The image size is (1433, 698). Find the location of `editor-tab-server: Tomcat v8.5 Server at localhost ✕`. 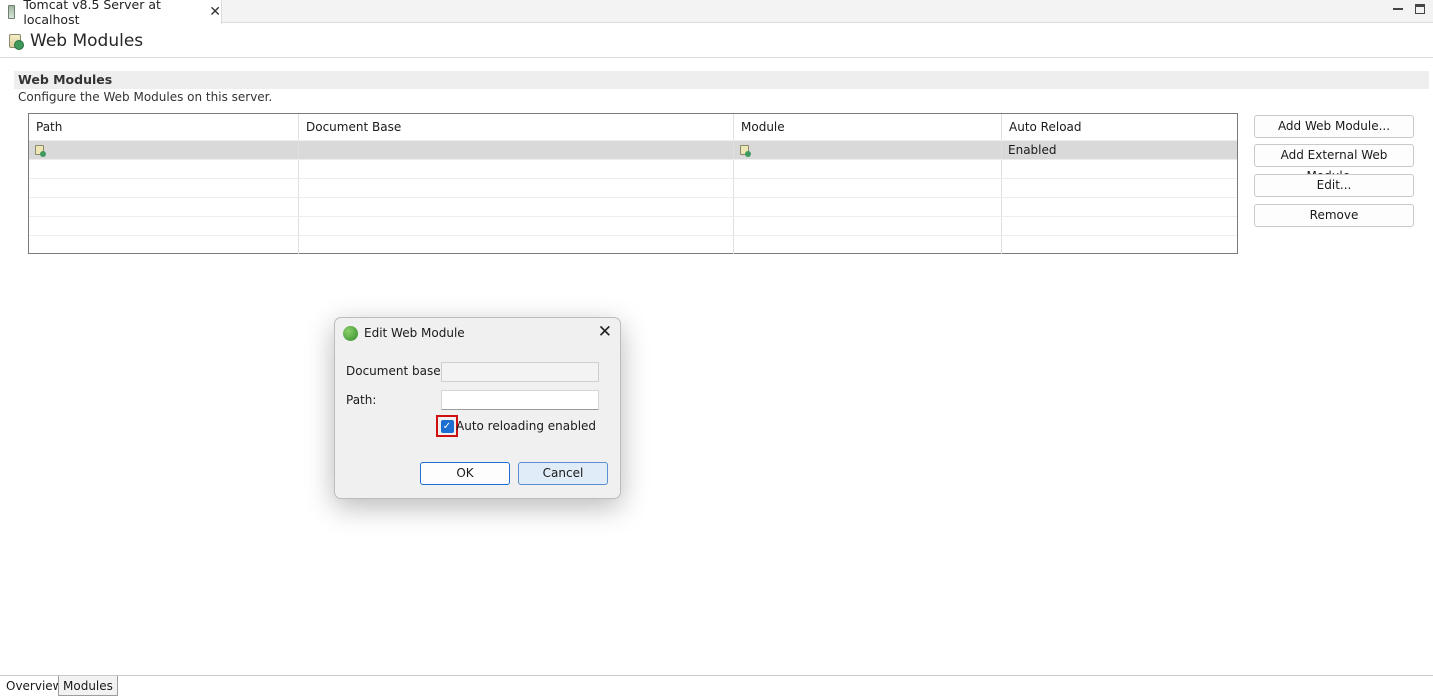

editor-tab-server: Tomcat v8.5 Server at localhost ✕ is located at coordinates (111, 13).